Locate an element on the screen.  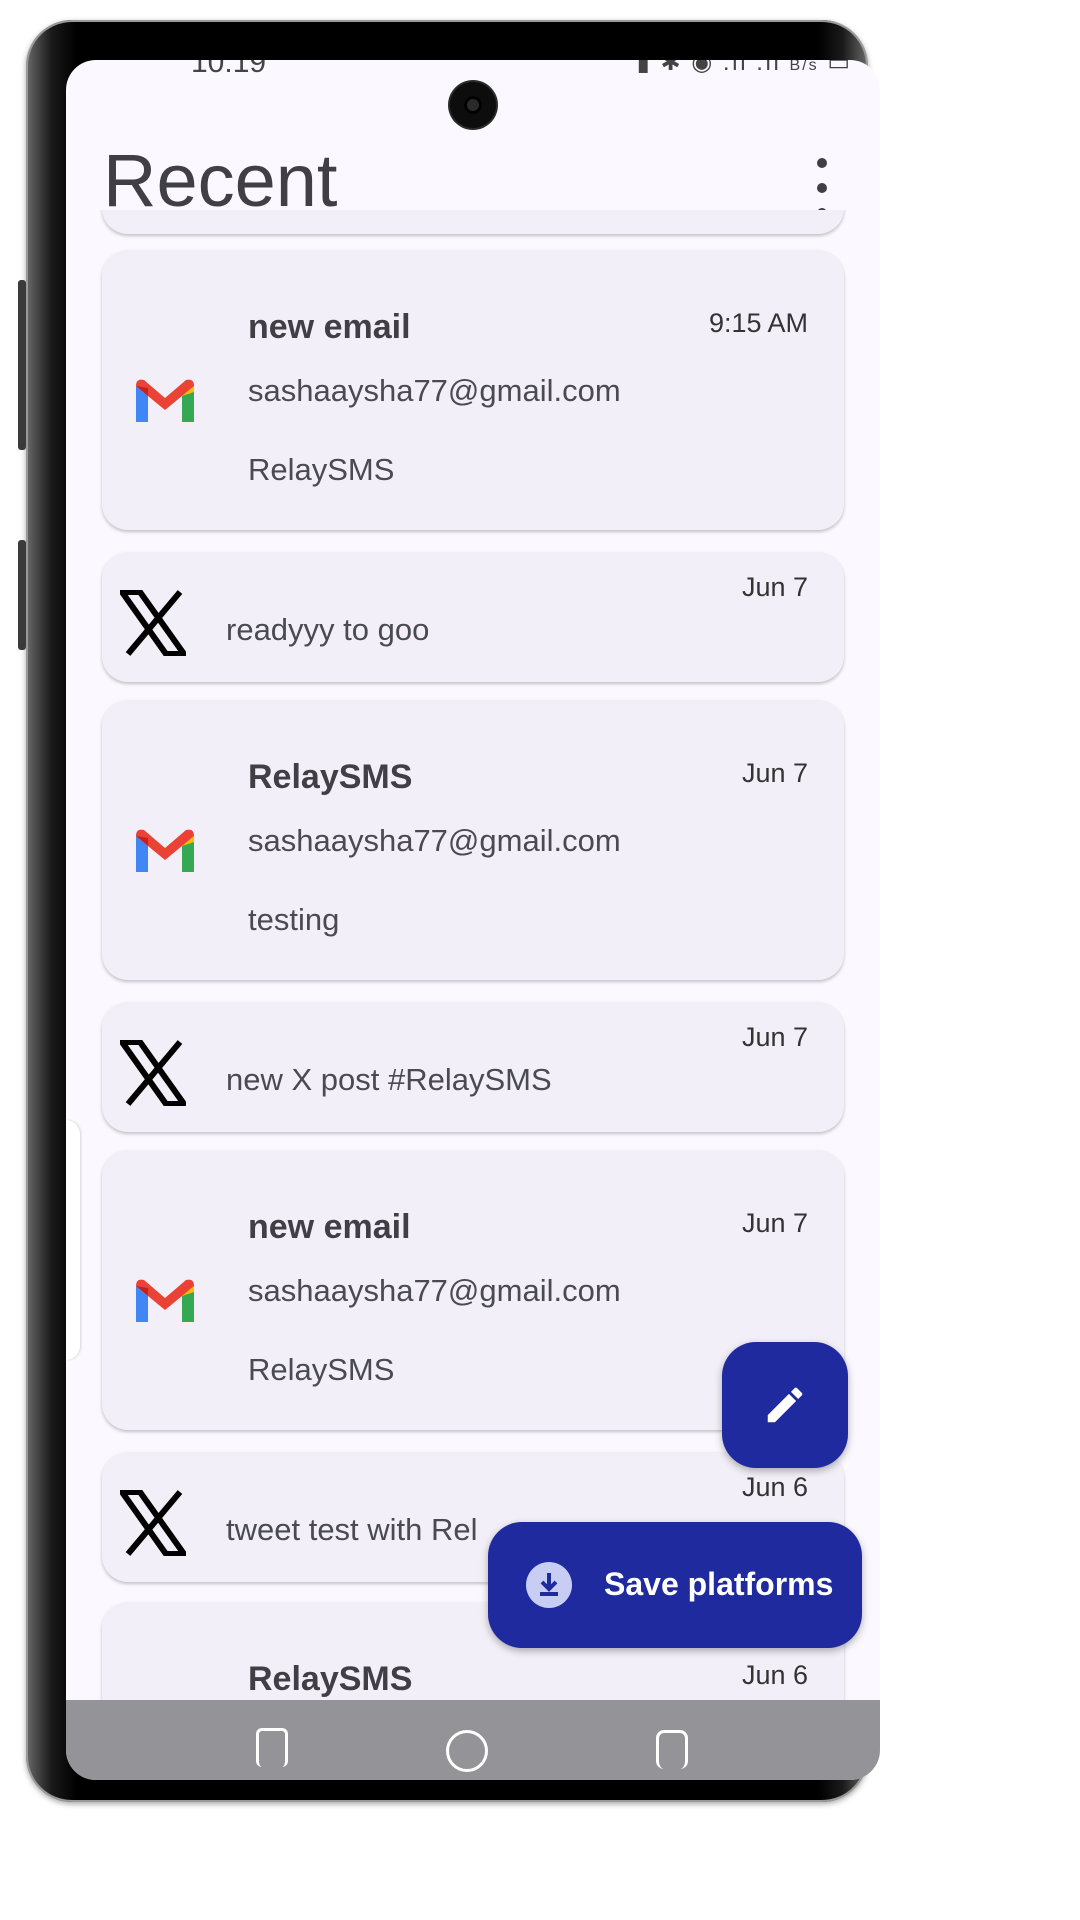
message-time: 9:15 AM is located at coordinates (758, 323).